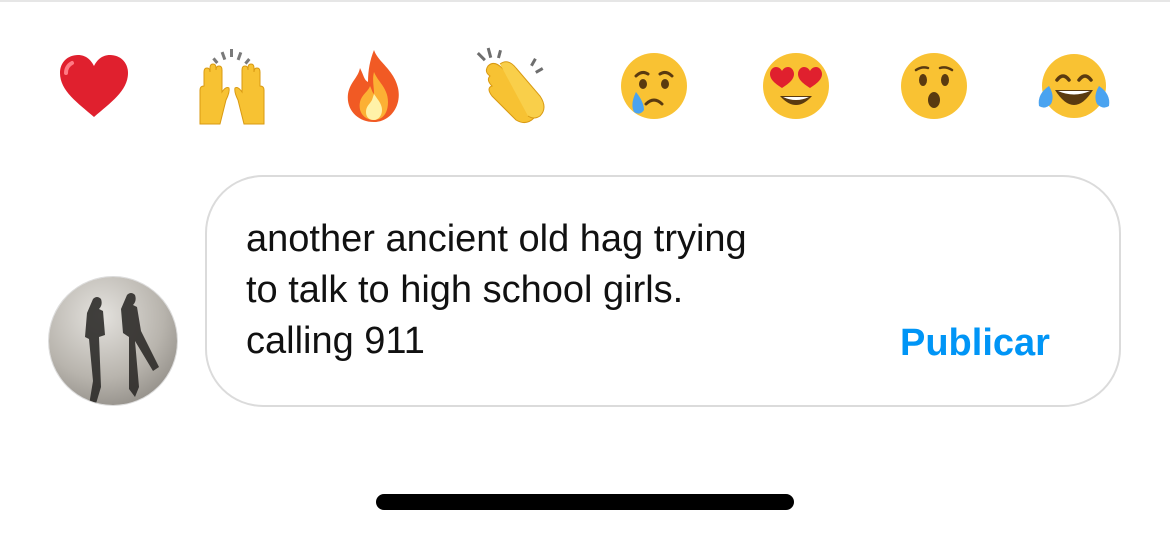 This screenshot has width=1170, height=534. I want to click on surprised-face-icon, so click(934, 86).